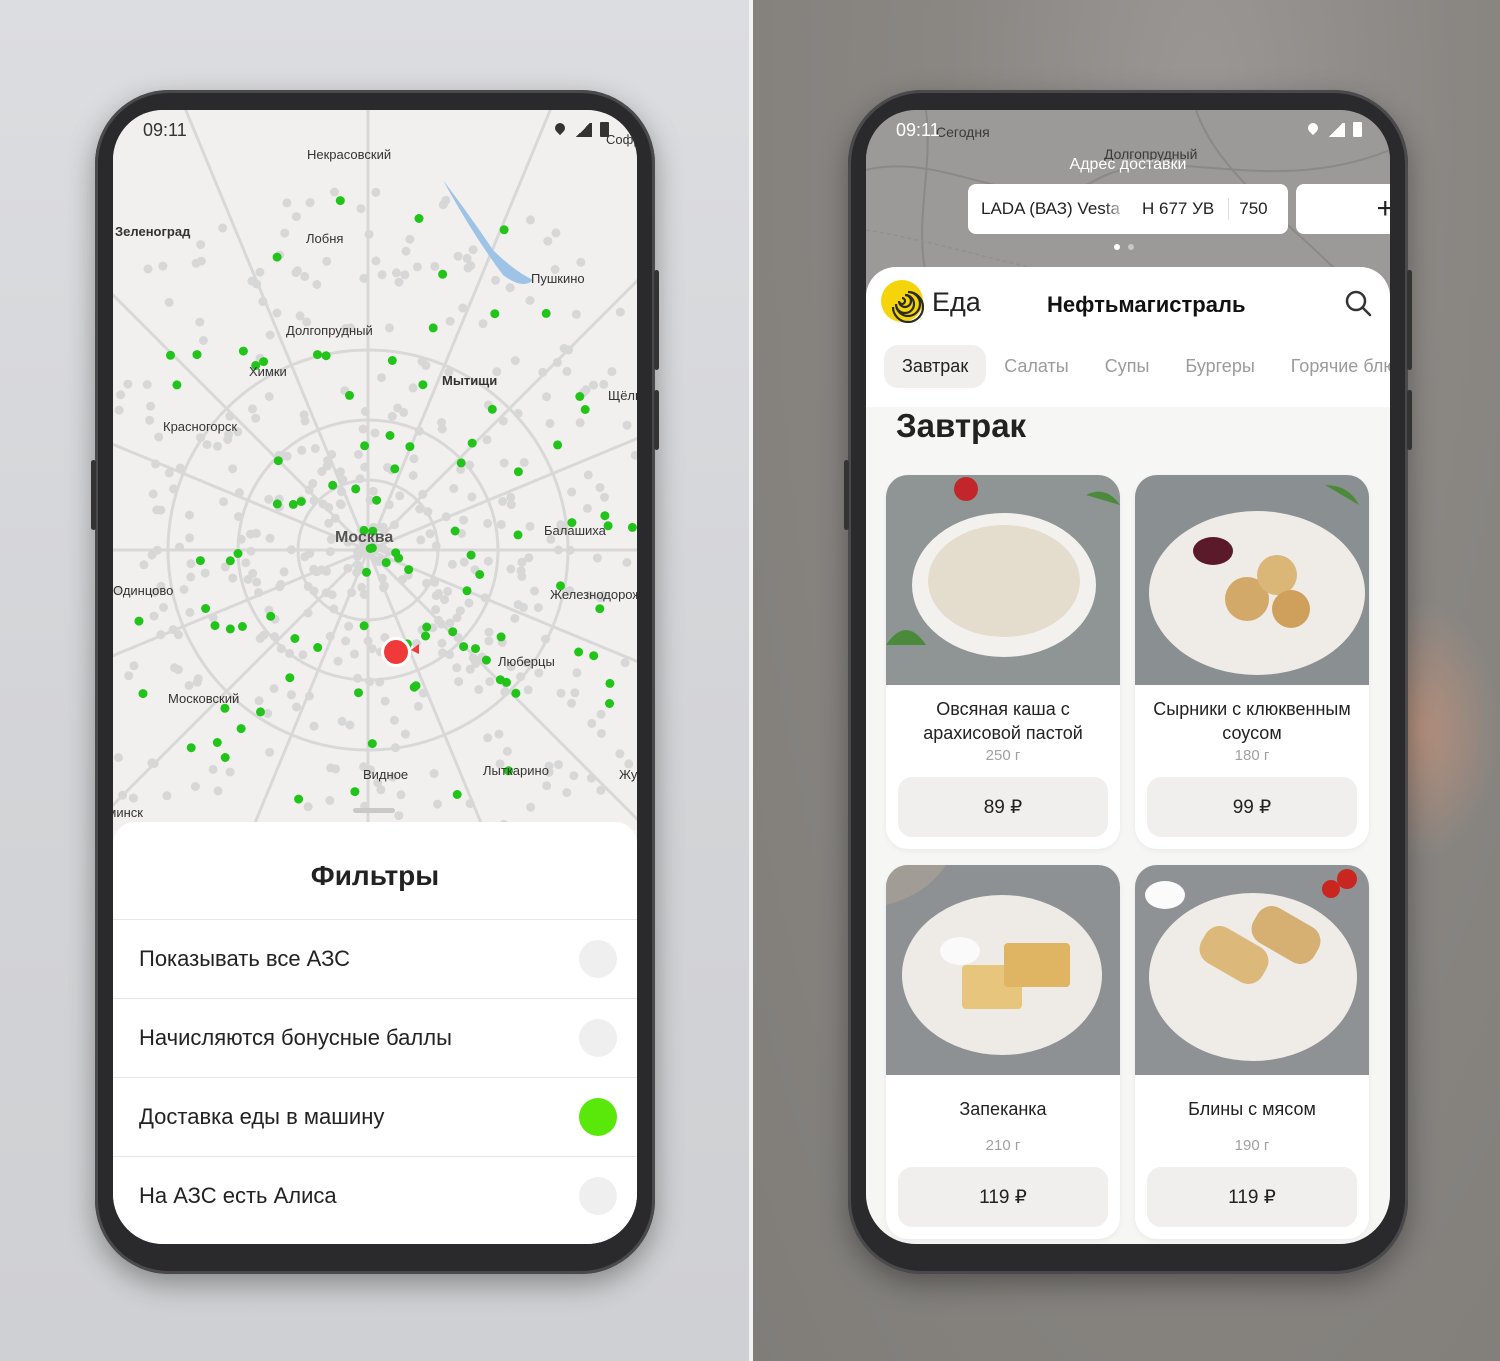 Image resolution: width=1500 pixels, height=1361 pixels. What do you see at coordinates (1146, 305) in the screenshot?
I see `station-name: Нефтьмагистраль` at bounding box center [1146, 305].